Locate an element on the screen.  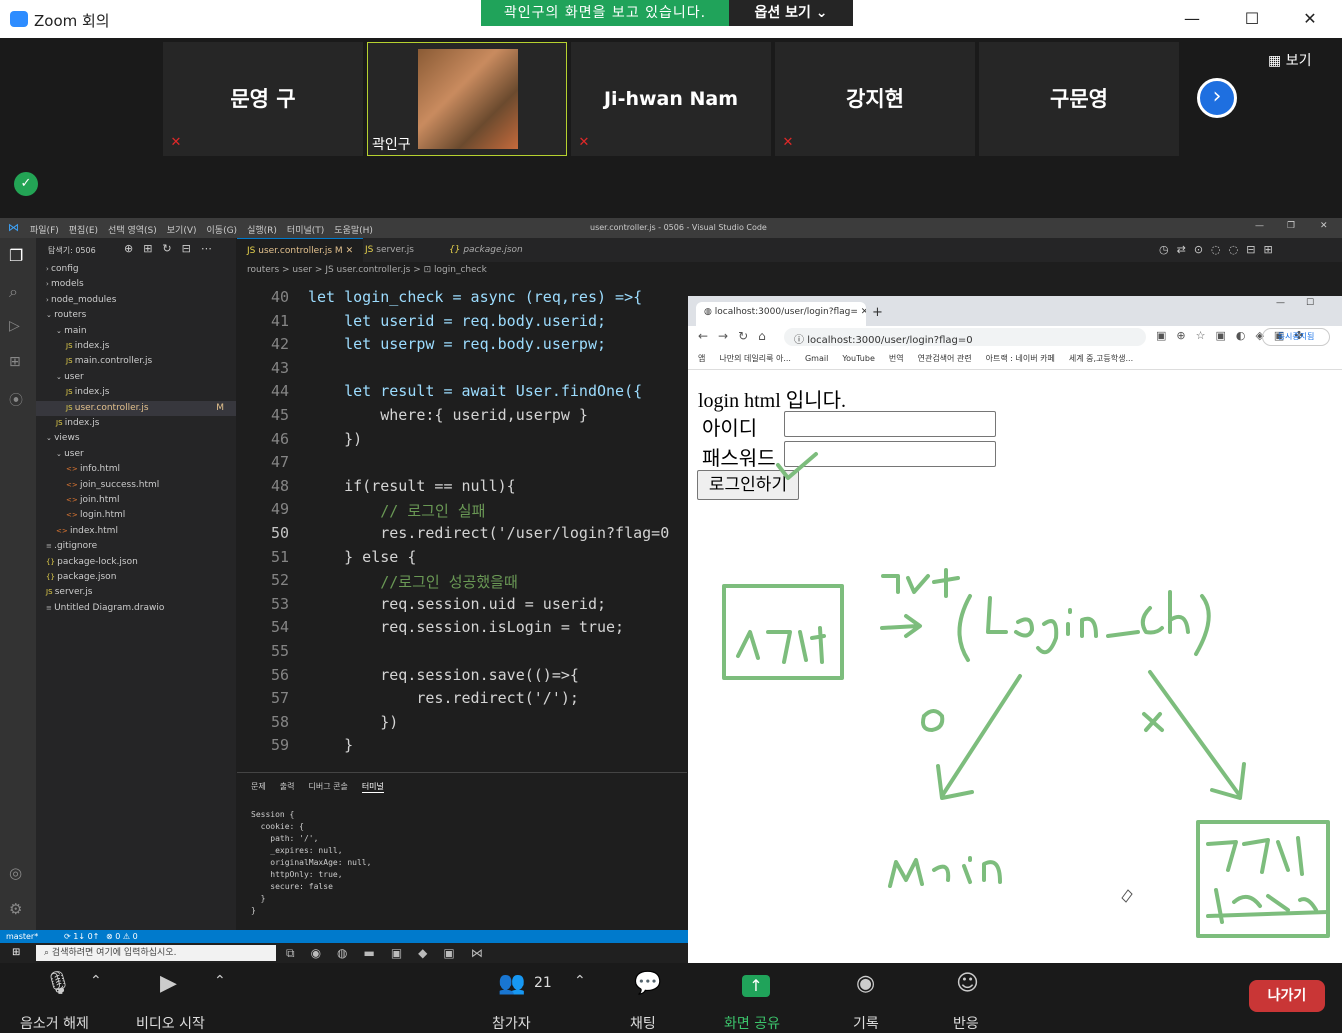
muted-mic-icon: 🎙 is located at coordinates (58, 983).